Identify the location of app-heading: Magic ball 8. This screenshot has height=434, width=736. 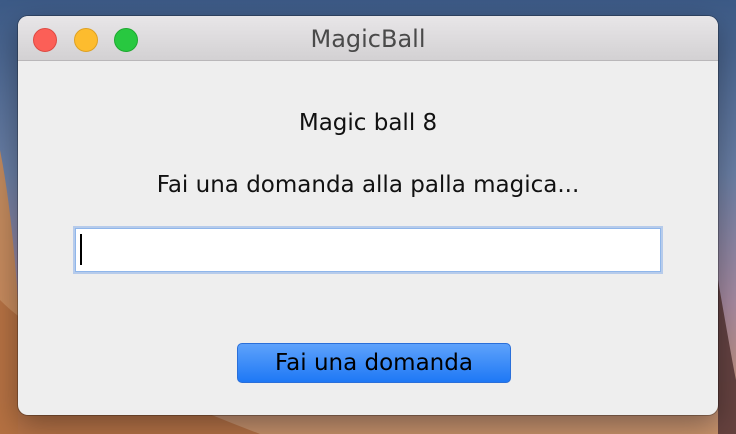
(368, 123).